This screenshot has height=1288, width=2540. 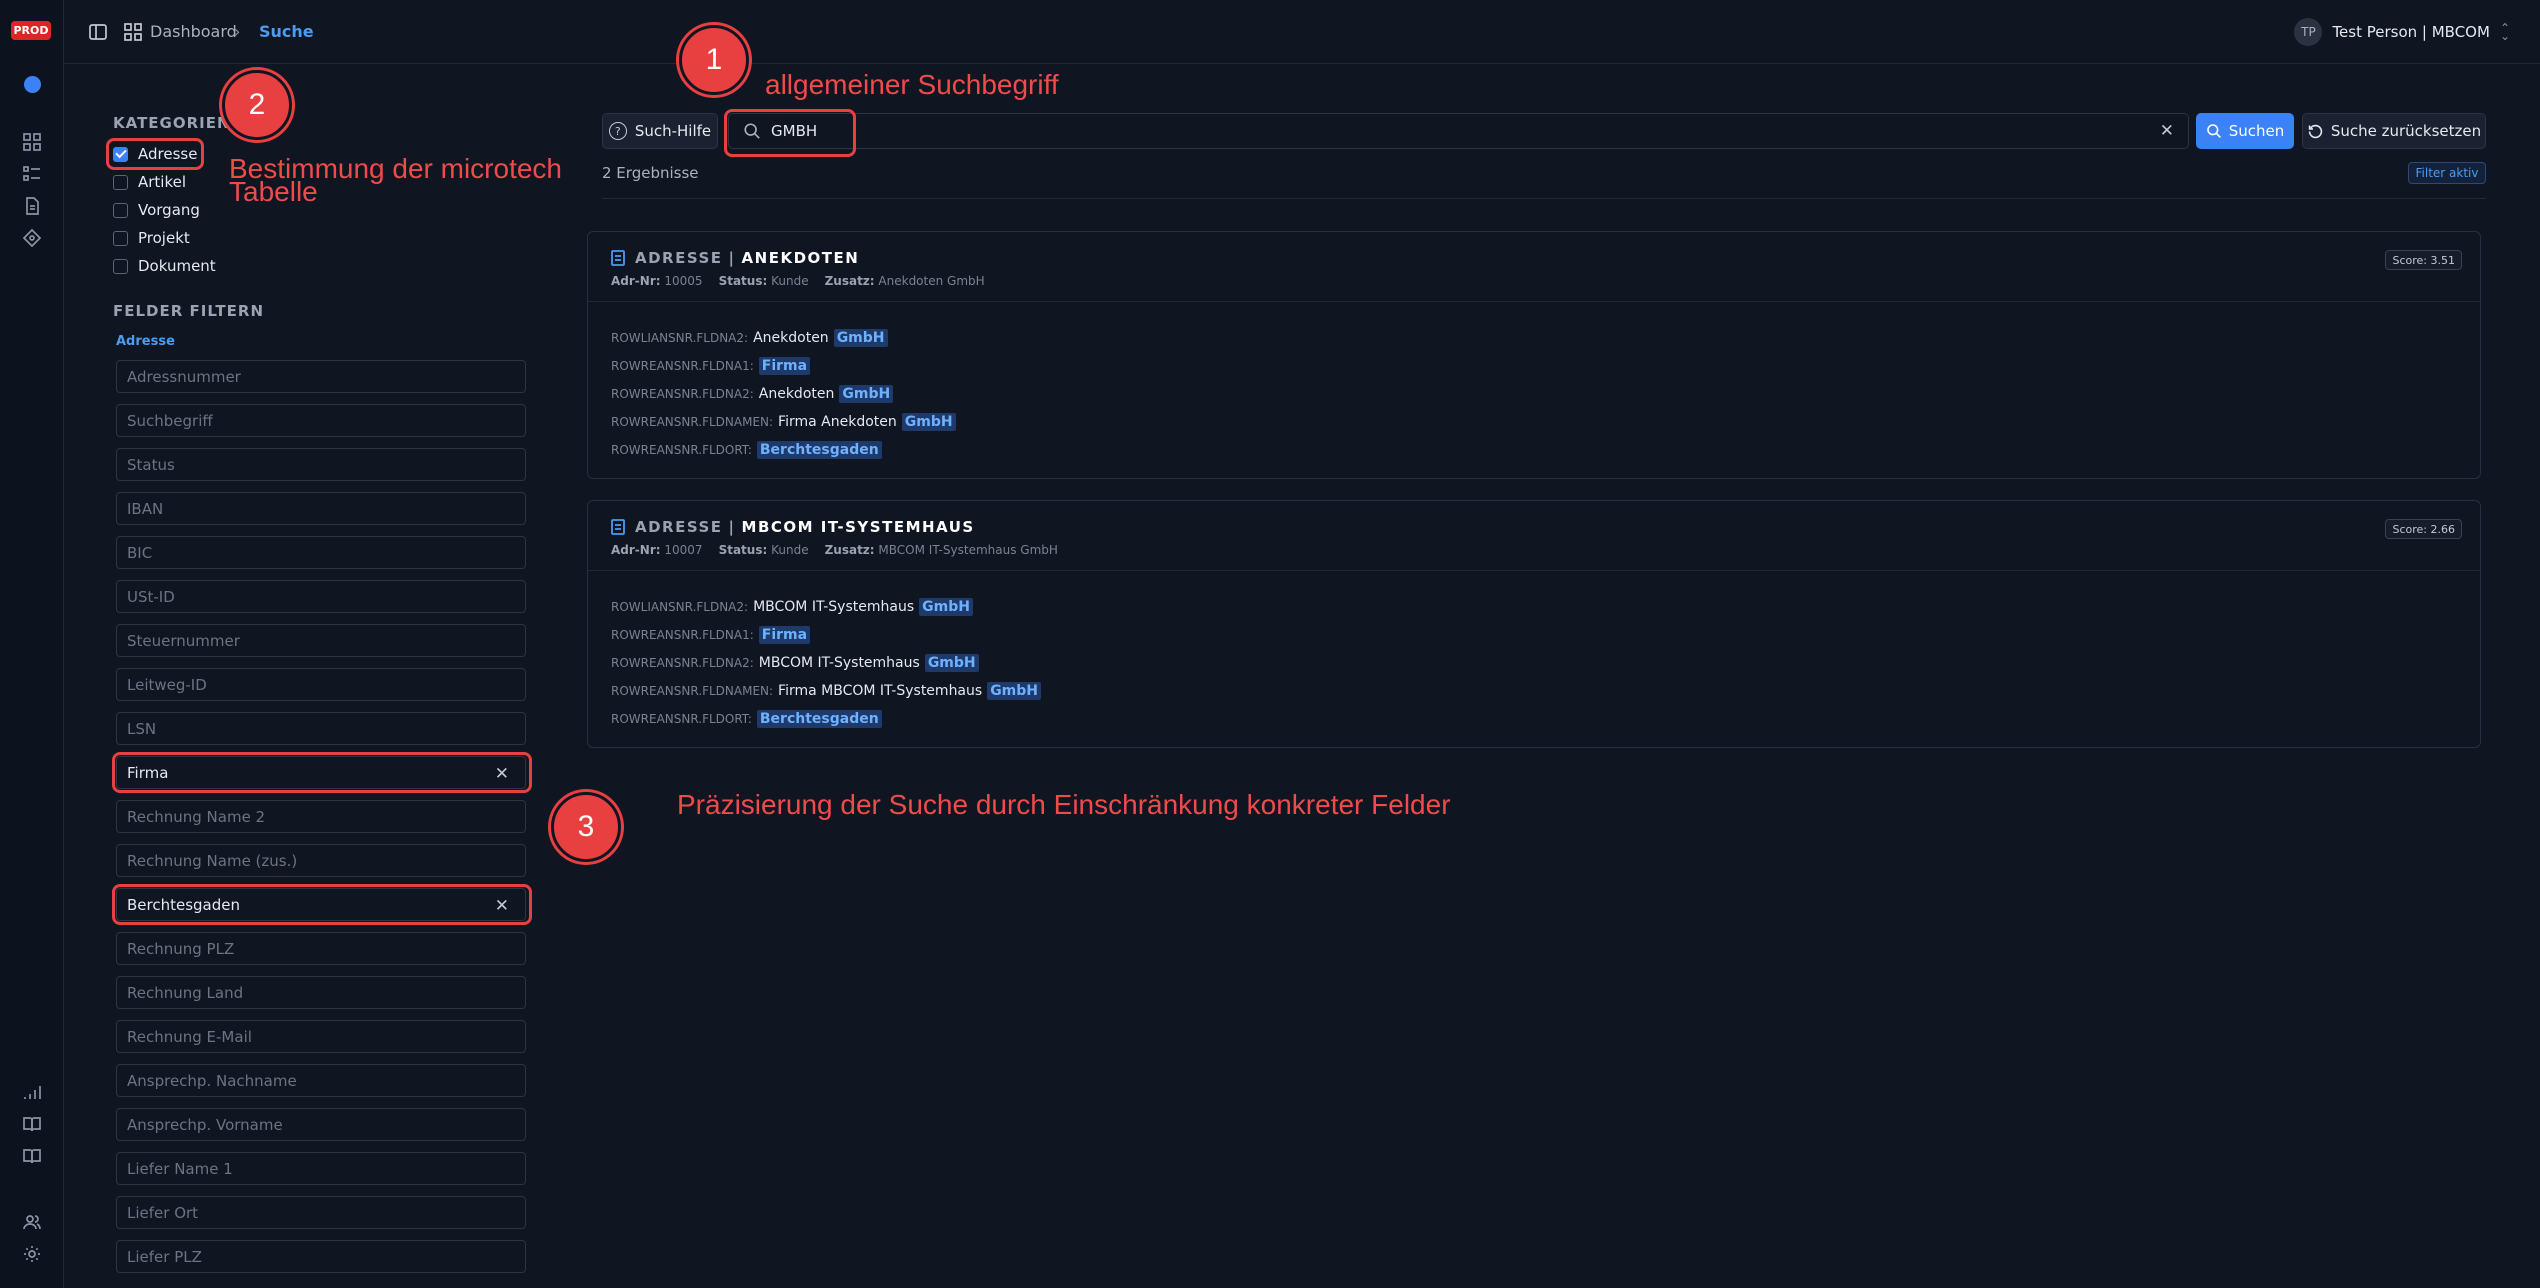 What do you see at coordinates (145, 341) in the screenshot?
I see `fields-subheading: Adresse` at bounding box center [145, 341].